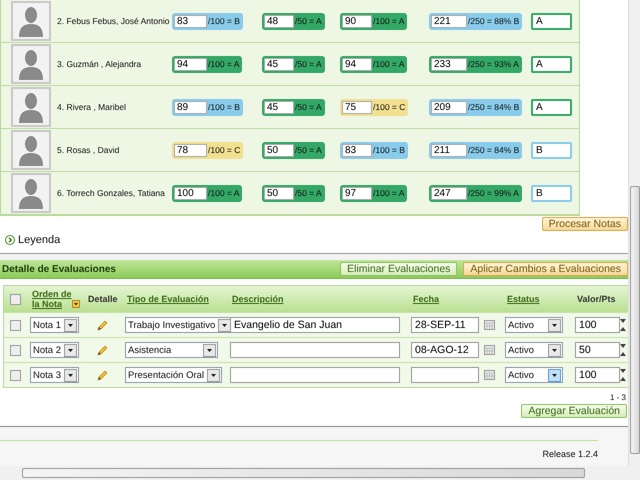 This screenshot has height=480, width=640. I want to click on process-button: Procesar Notas, so click(585, 224).